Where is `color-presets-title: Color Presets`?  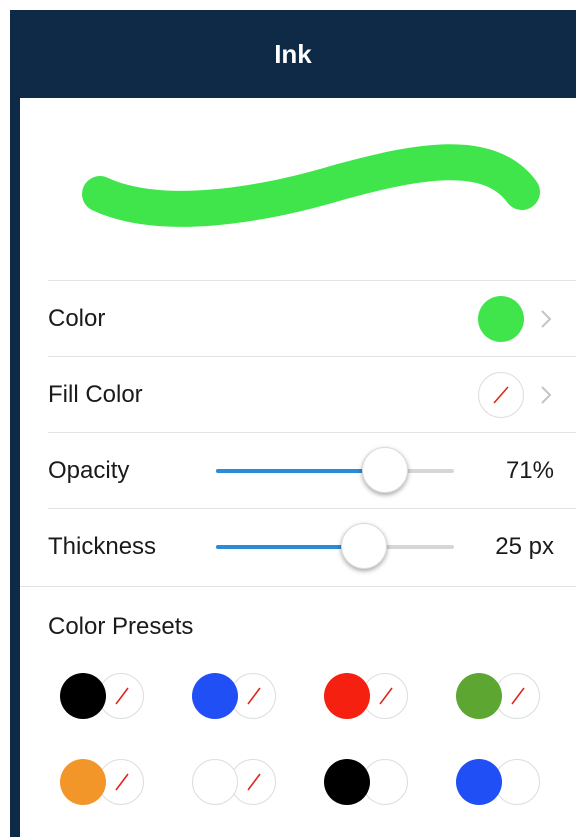
color-presets-title: Color Presets is located at coordinates (121, 626).